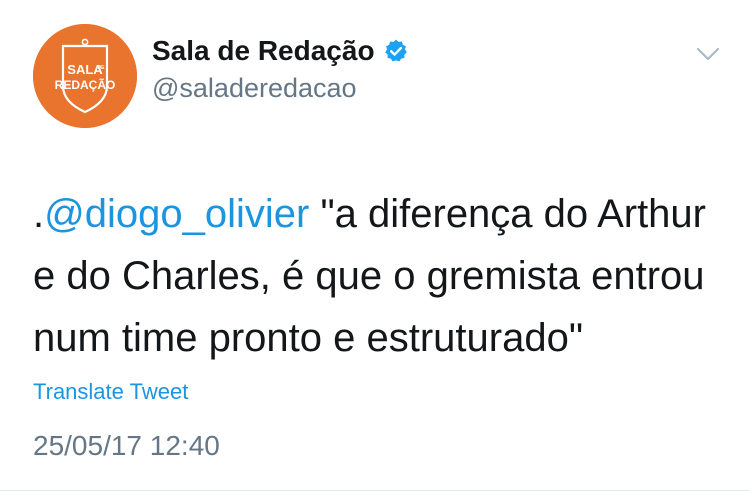 The height and width of the screenshot is (497, 749). What do you see at coordinates (39, 214) in the screenshot?
I see `tweet-prefix: .` at bounding box center [39, 214].